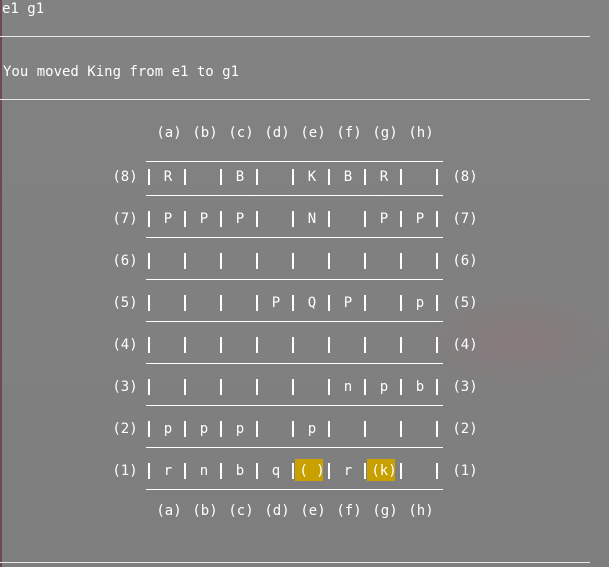 The width and height of the screenshot is (609, 567). I want to click on file-label: (h), so click(421, 133).